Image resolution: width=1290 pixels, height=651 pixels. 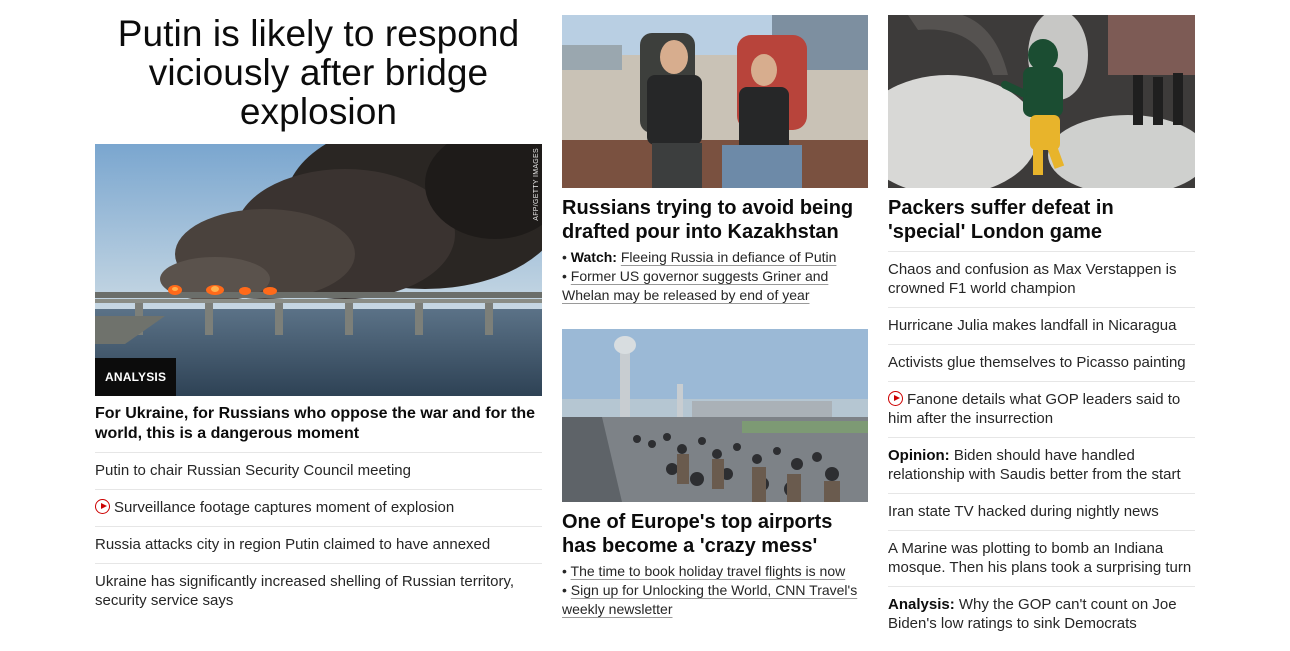 What do you see at coordinates (919, 455) in the screenshot?
I see `opinion-label: Opinion:` at bounding box center [919, 455].